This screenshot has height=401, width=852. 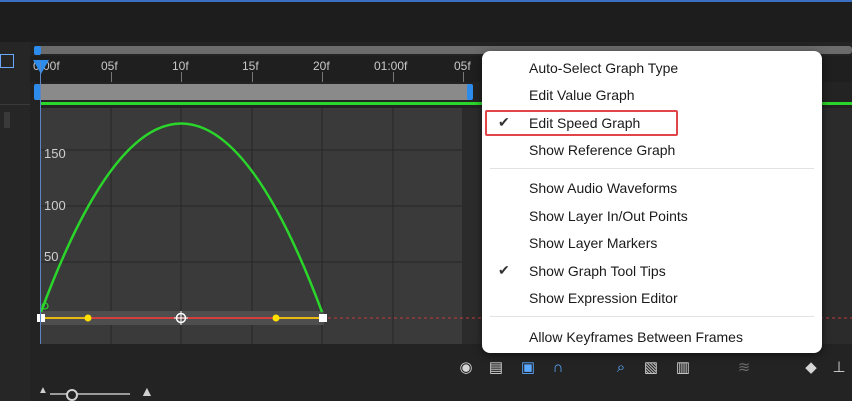 I want to click on fit-all-icon: ▧, so click(x=651, y=367).